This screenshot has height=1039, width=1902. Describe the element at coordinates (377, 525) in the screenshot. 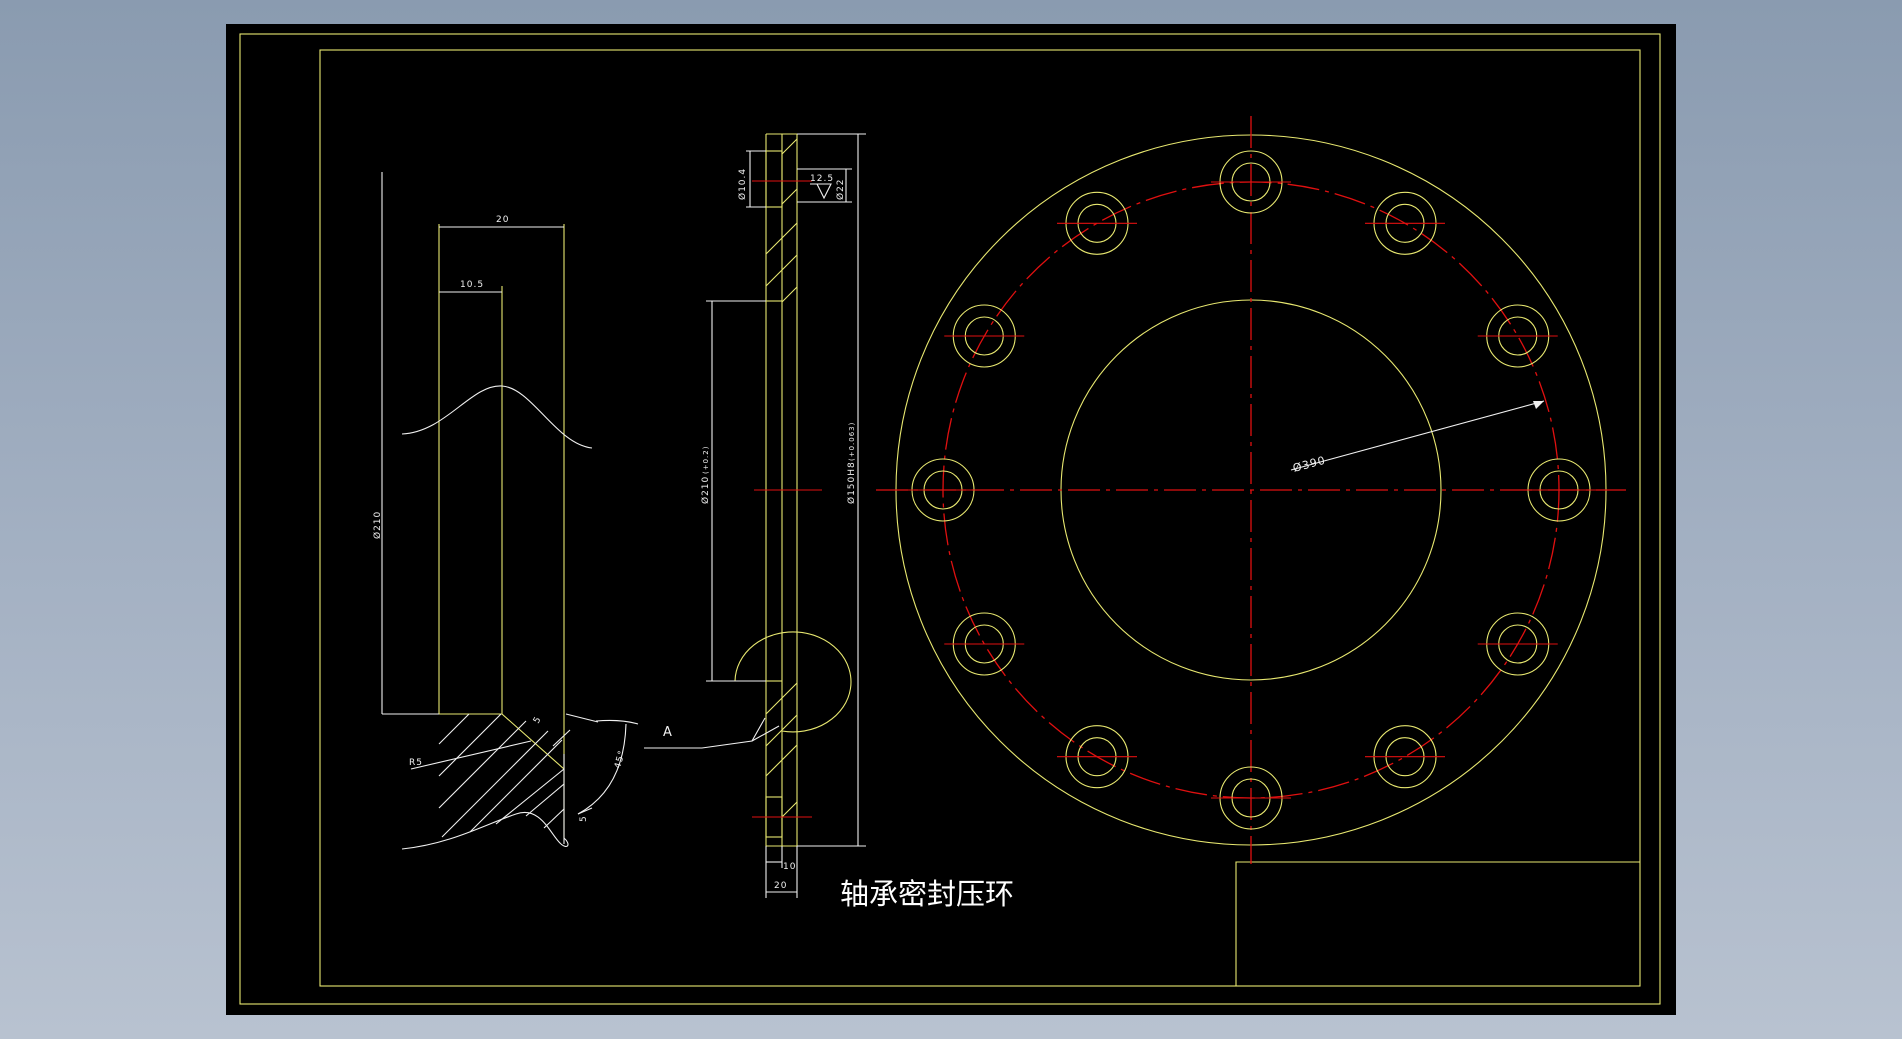

I see `dim-detail-diameter: Ø210` at that location.